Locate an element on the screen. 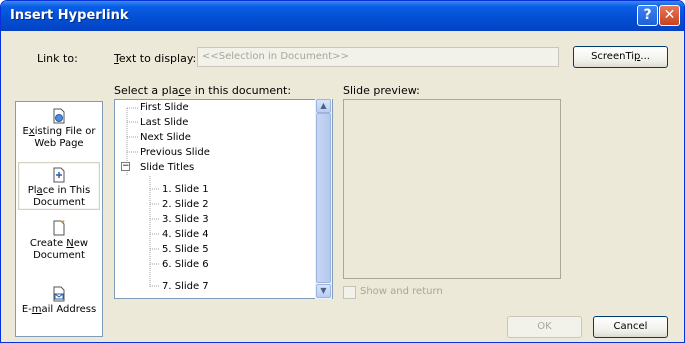  email-icon is located at coordinates (59, 294).